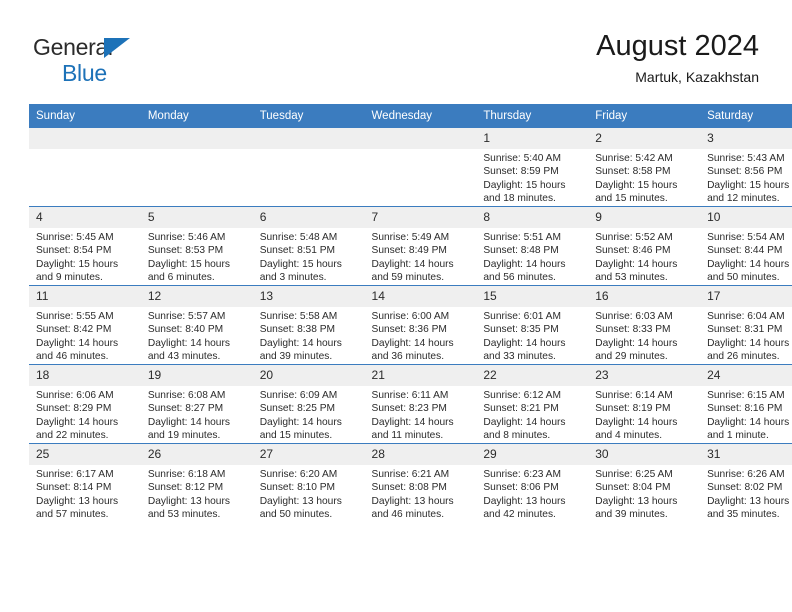 Image resolution: width=792 pixels, height=612 pixels. What do you see at coordinates (746, 296) in the screenshot?
I see `day-number: 17` at bounding box center [746, 296].